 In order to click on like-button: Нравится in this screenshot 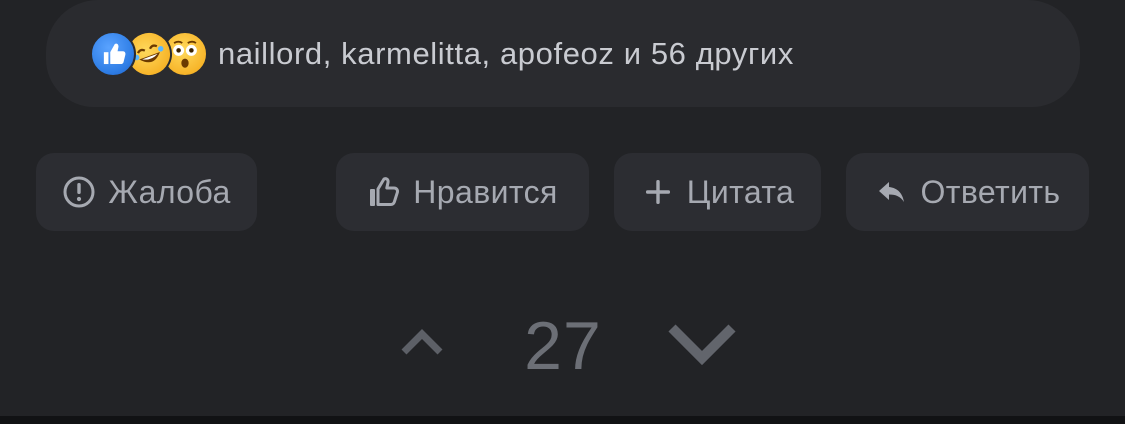, I will do `click(462, 192)`.